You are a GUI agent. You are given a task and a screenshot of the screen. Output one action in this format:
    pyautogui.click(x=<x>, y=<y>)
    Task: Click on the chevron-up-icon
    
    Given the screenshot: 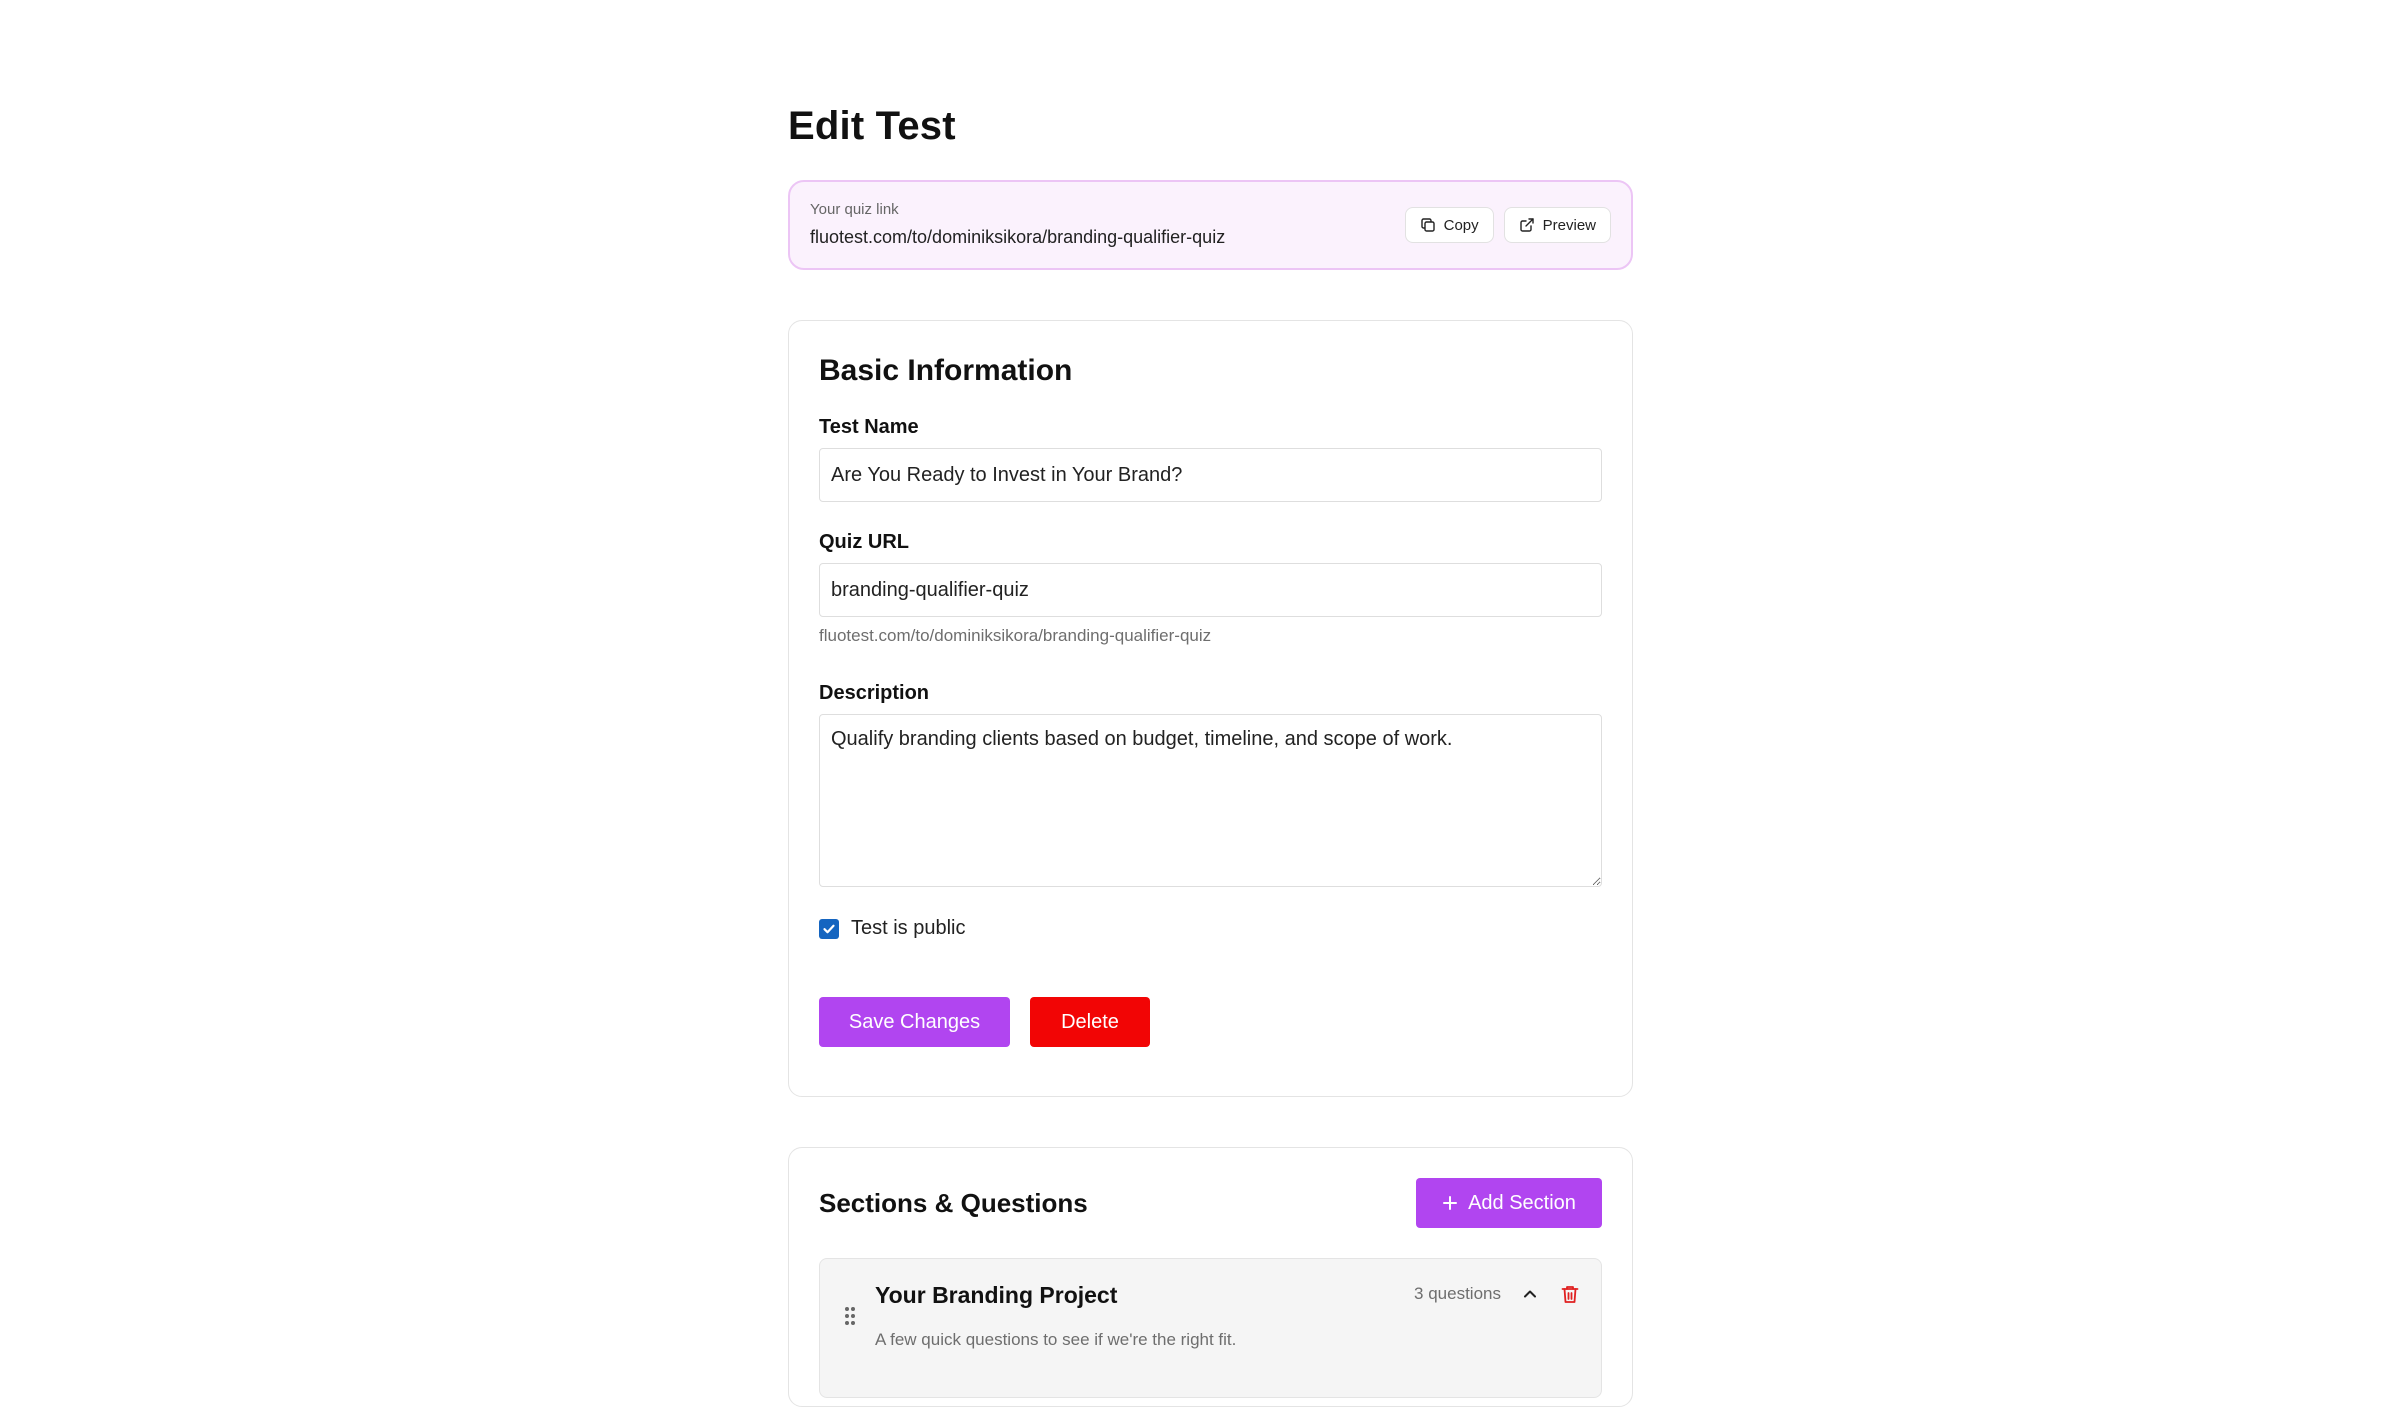 What is the action you would take?
    pyautogui.click(x=1530, y=1294)
    